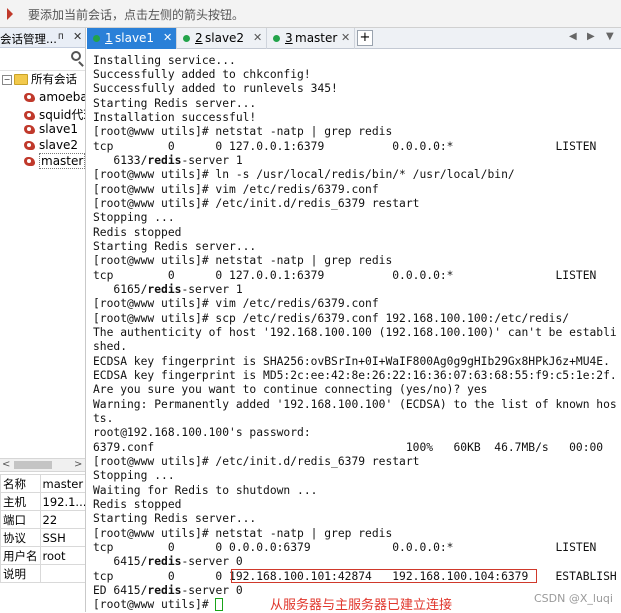 This screenshot has height=613, width=621. Describe the element at coordinates (202, 432) in the screenshot. I see `terminal-line: root@192.168.100.100's password:` at that location.